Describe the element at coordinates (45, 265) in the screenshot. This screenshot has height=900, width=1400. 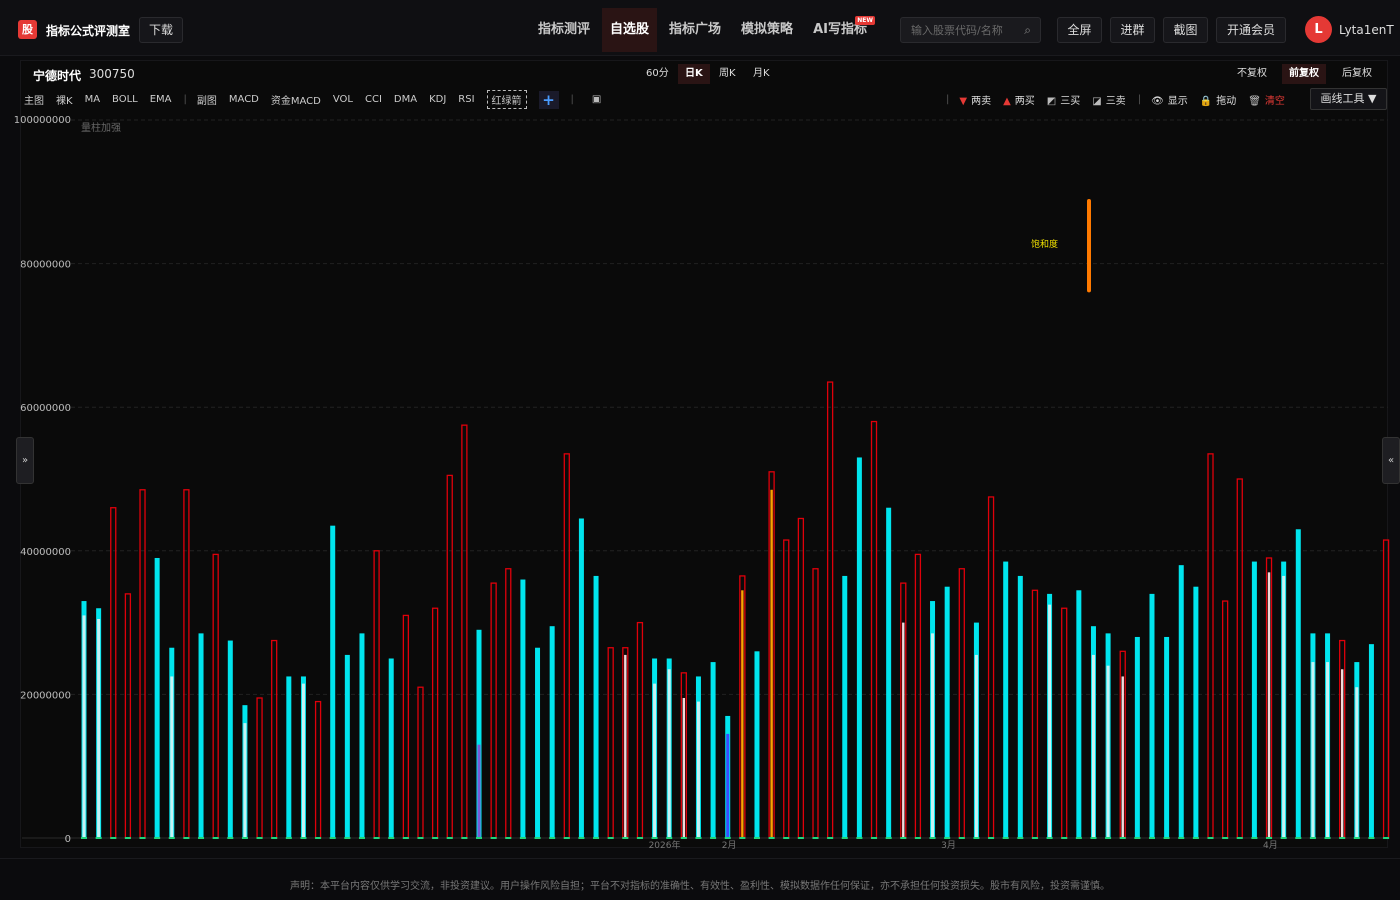
I see `y-tick-label: 80000000` at that location.